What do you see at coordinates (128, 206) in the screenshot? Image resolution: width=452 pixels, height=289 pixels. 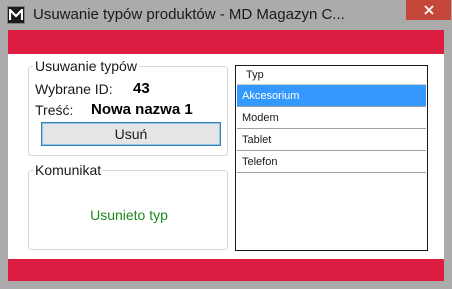 I see `message-groupbox: Komunikat Usunieto typ` at bounding box center [128, 206].